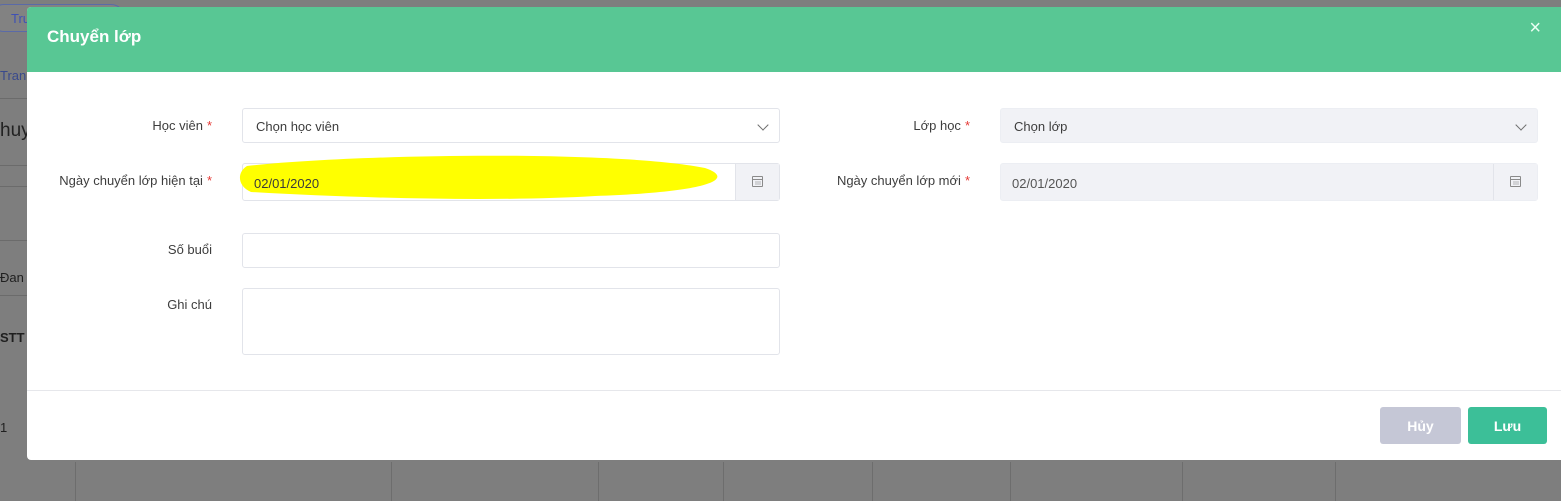 This screenshot has height=501, width=1561. I want to click on new-date-picker: 02/01/2020, so click(1269, 182).